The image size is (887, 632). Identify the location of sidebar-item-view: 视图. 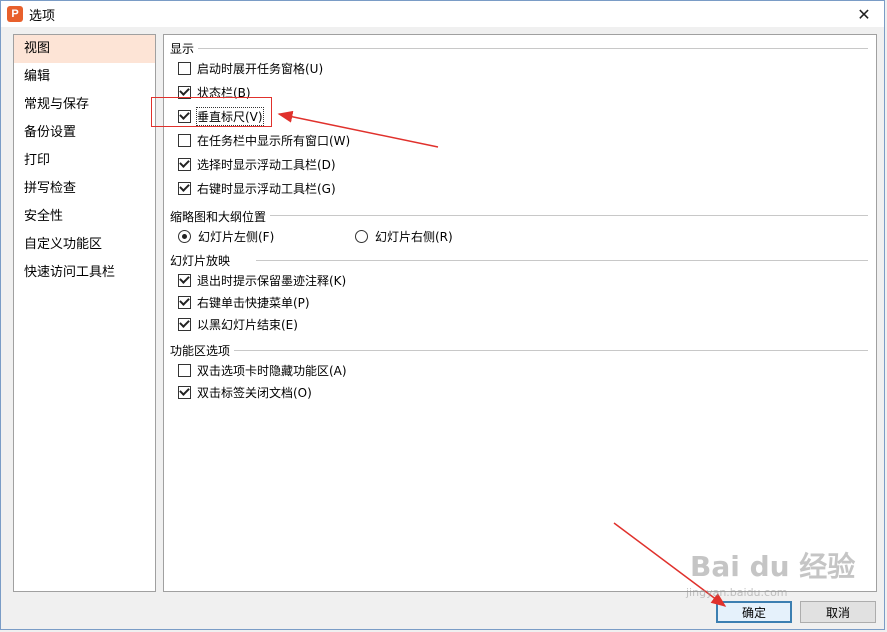
(84, 49).